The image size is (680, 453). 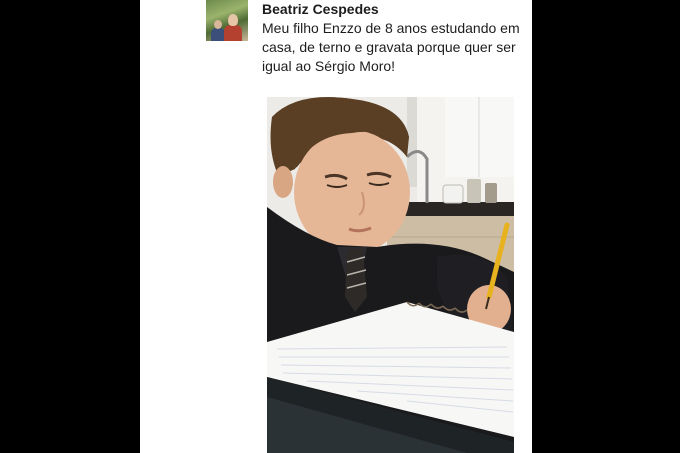 I want to click on avatar, so click(x=227, y=20).